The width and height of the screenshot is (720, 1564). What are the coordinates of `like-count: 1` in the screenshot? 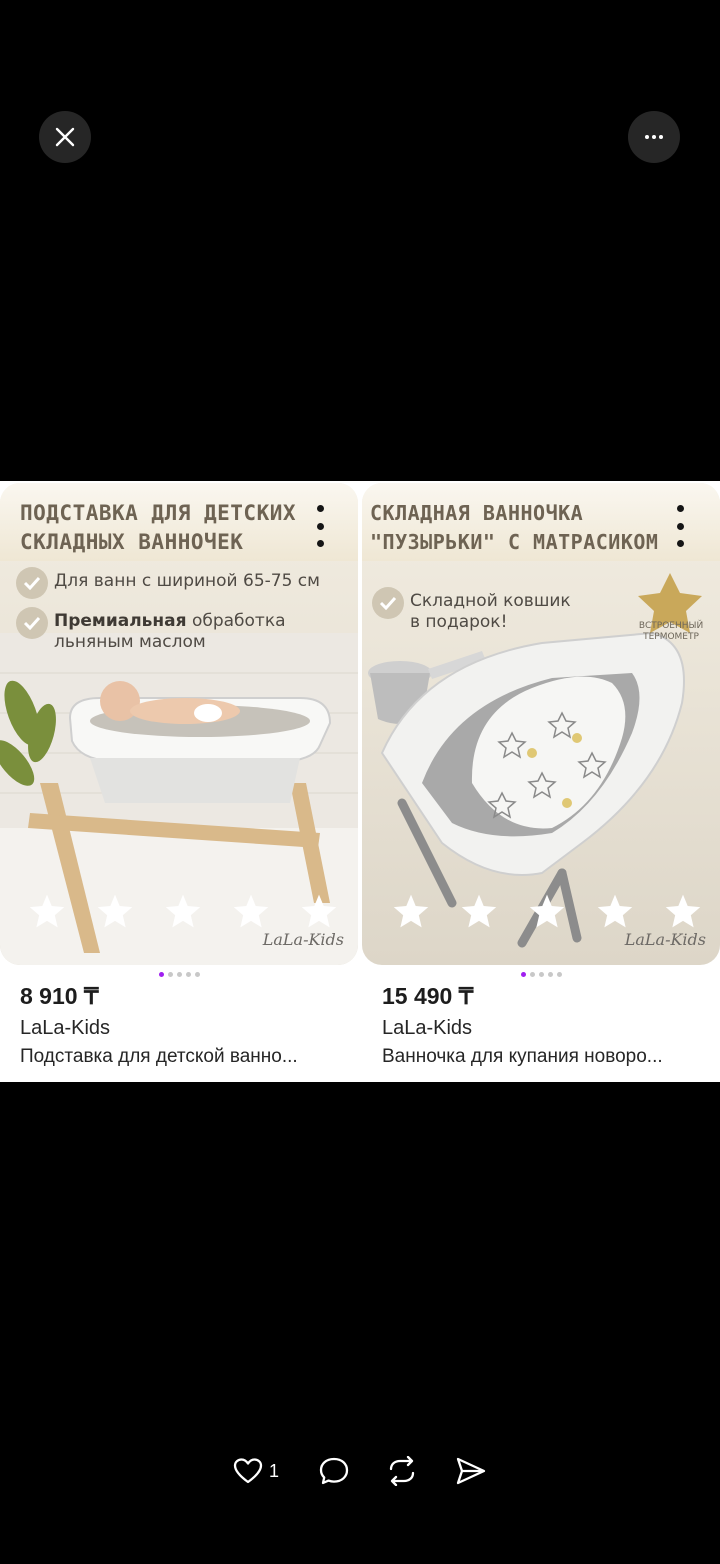 It's located at (274, 1470).